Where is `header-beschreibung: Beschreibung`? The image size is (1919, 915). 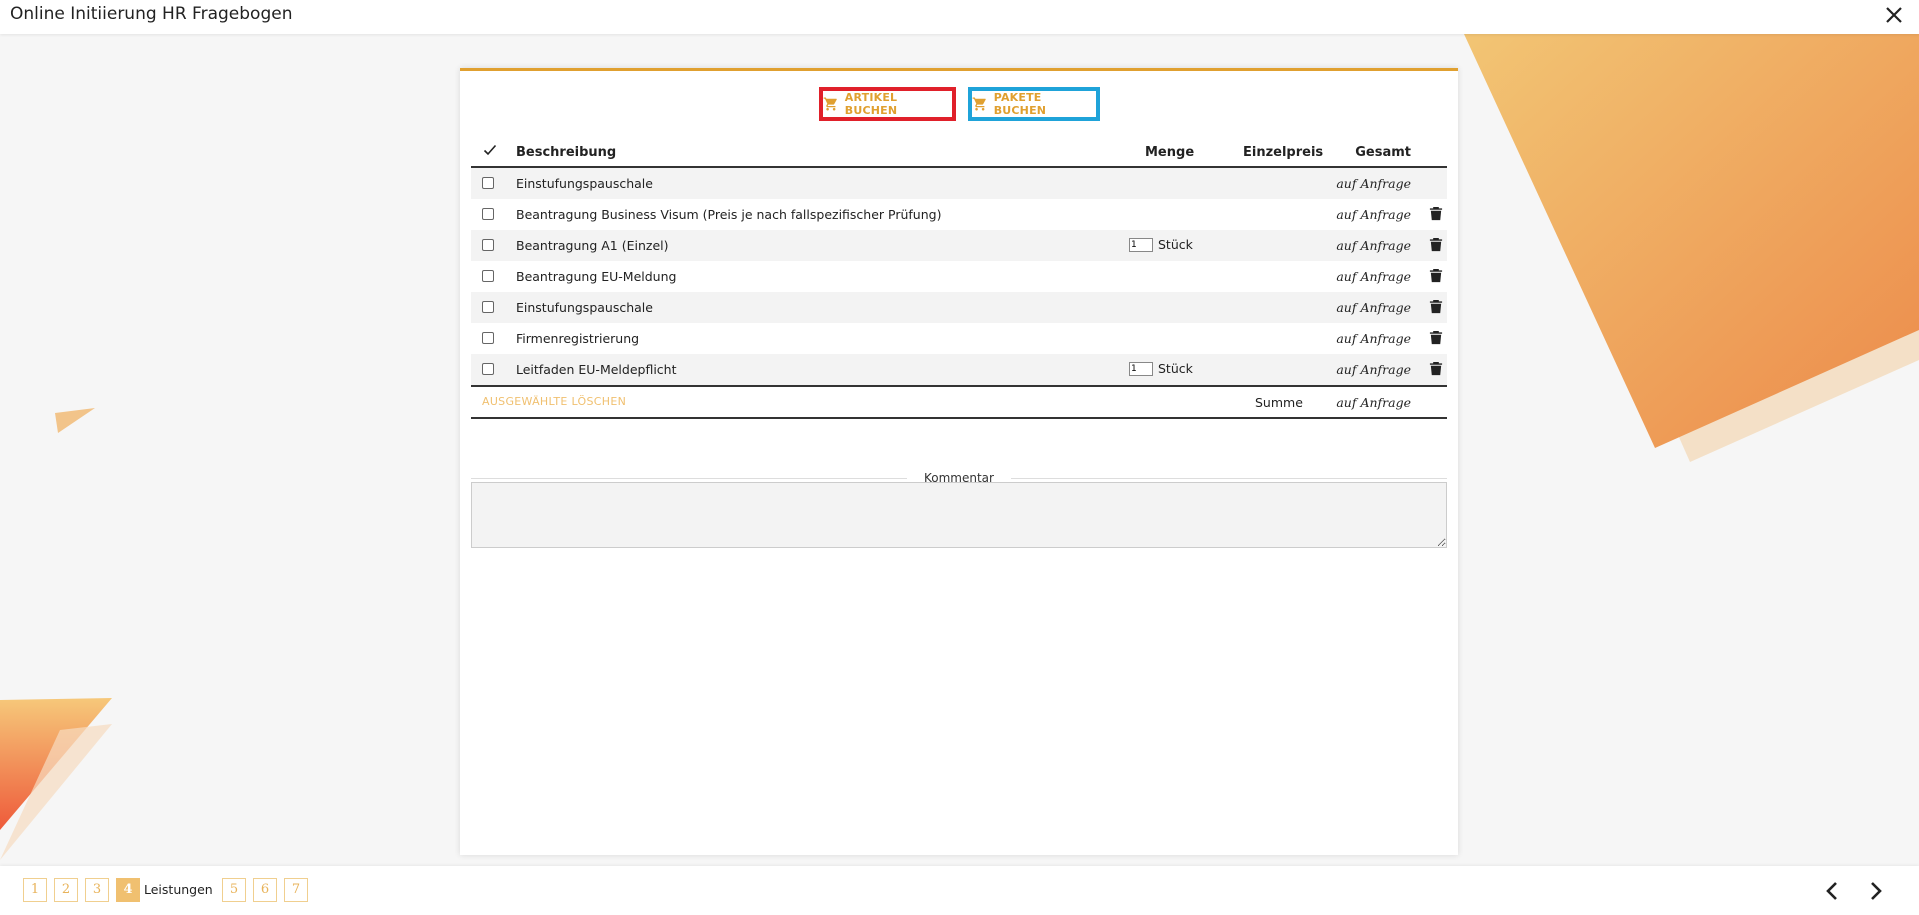 header-beschreibung: Beschreibung is located at coordinates (566, 152).